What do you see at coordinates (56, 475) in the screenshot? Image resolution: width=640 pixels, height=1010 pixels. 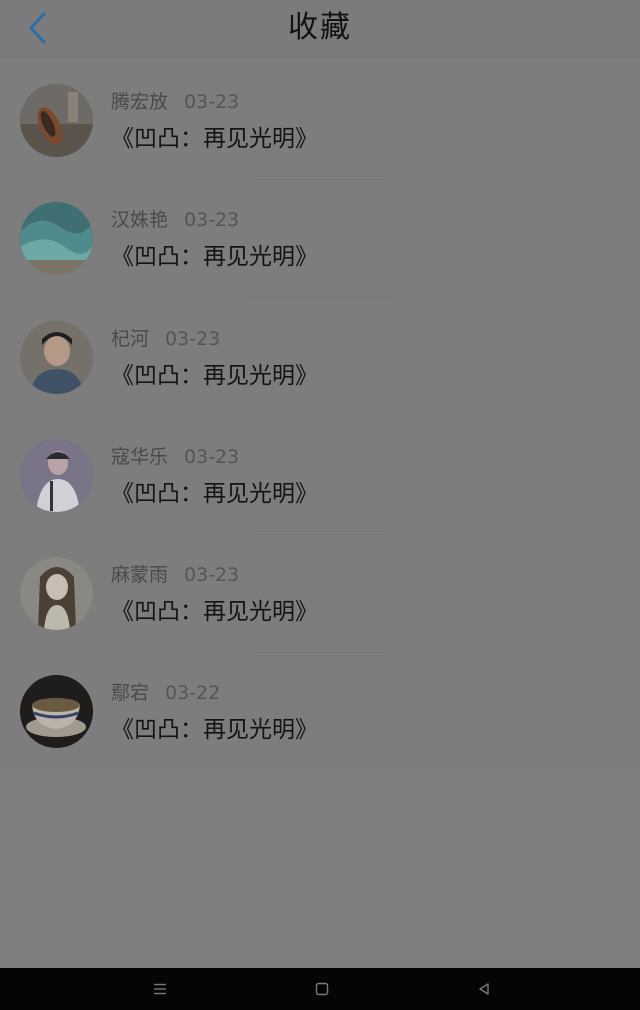 I see `avatar-singer-photo` at bounding box center [56, 475].